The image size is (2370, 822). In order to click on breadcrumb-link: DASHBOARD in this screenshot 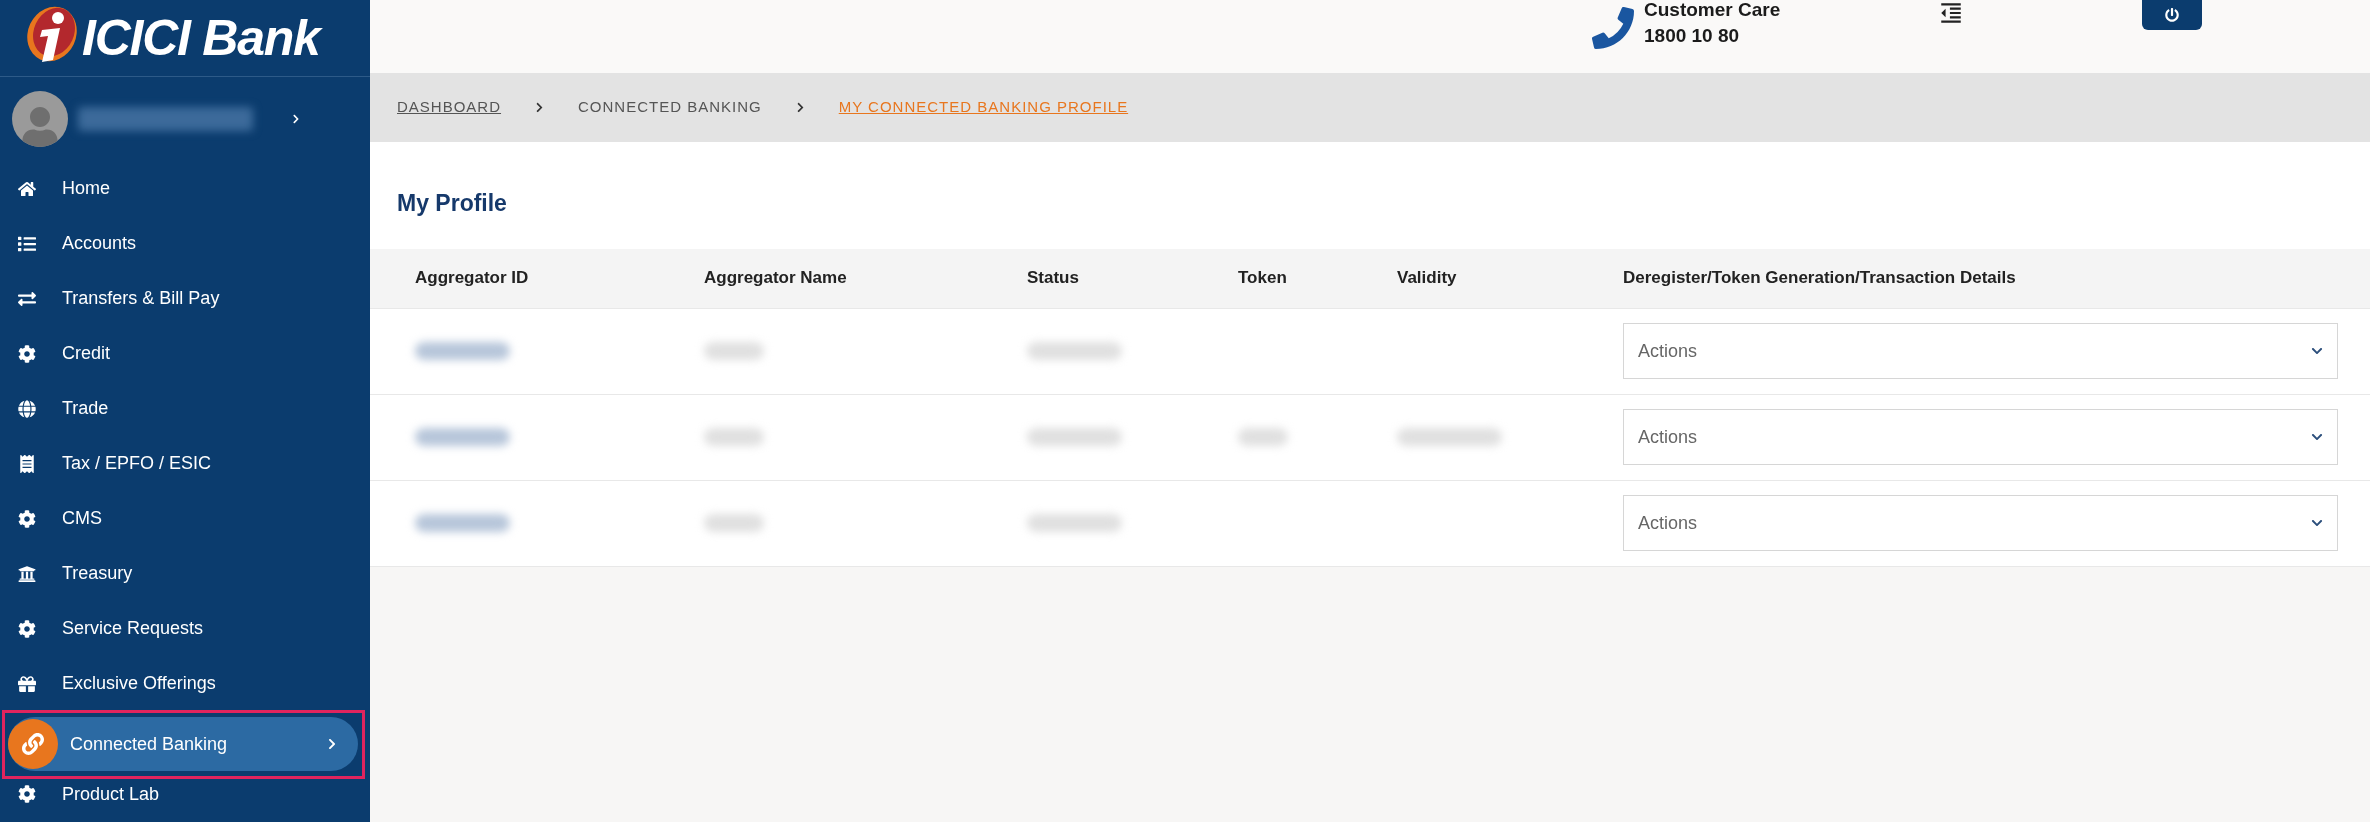, I will do `click(449, 107)`.